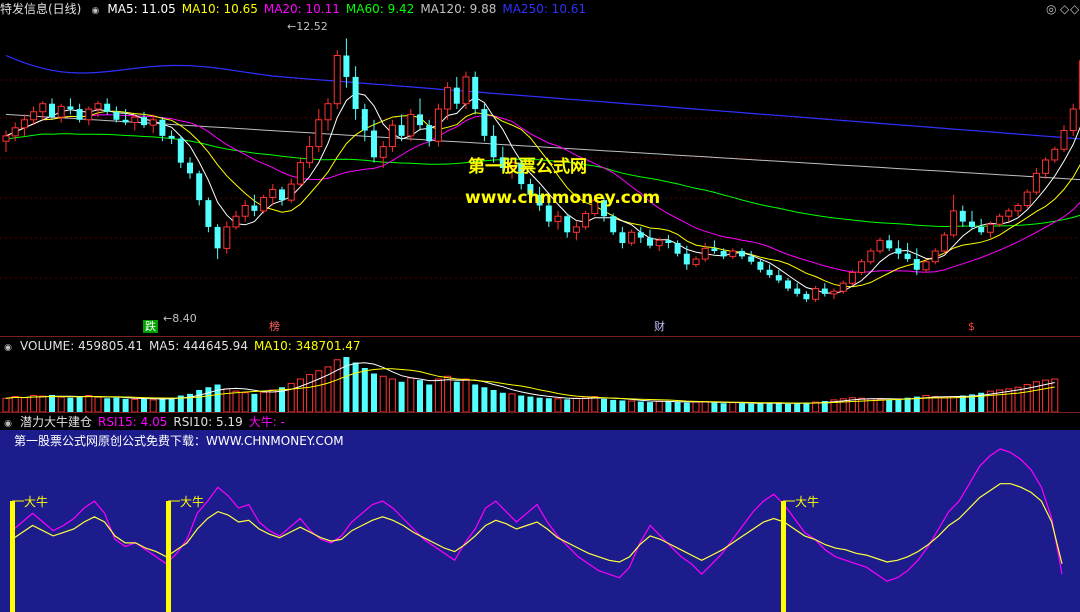 The image size is (1080, 612). I want to click on indicator-title: 潜力大牛建仓, so click(56, 422).